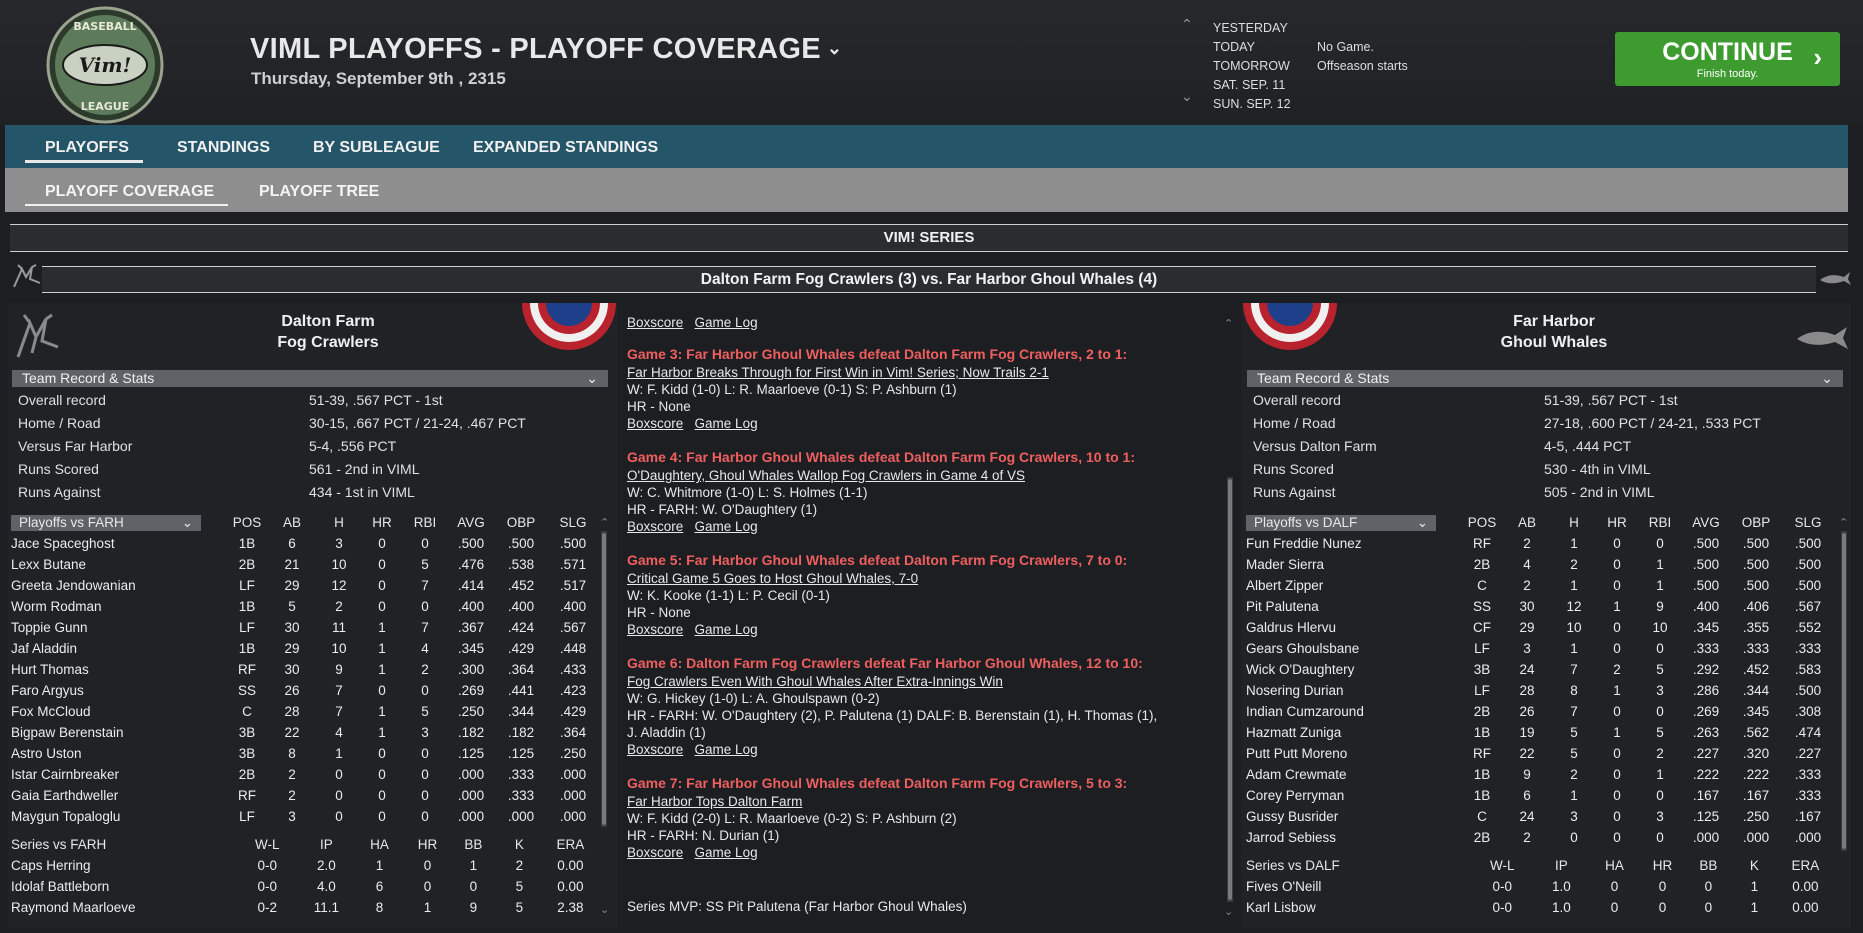  Describe the element at coordinates (1540, 585) in the screenshot. I see `batter-row: Albert Zipper C 2 1 0 1 .500 .500 .500` at that location.